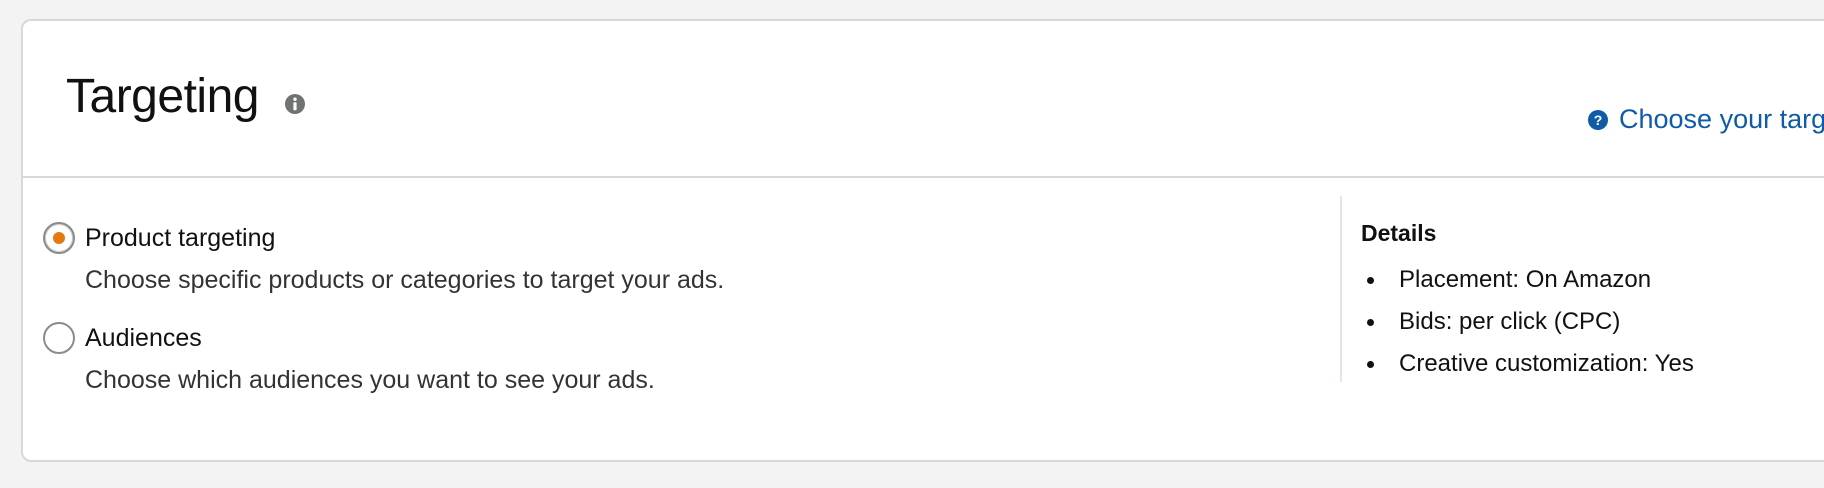  What do you see at coordinates (295, 104) in the screenshot?
I see `info-icon` at bounding box center [295, 104].